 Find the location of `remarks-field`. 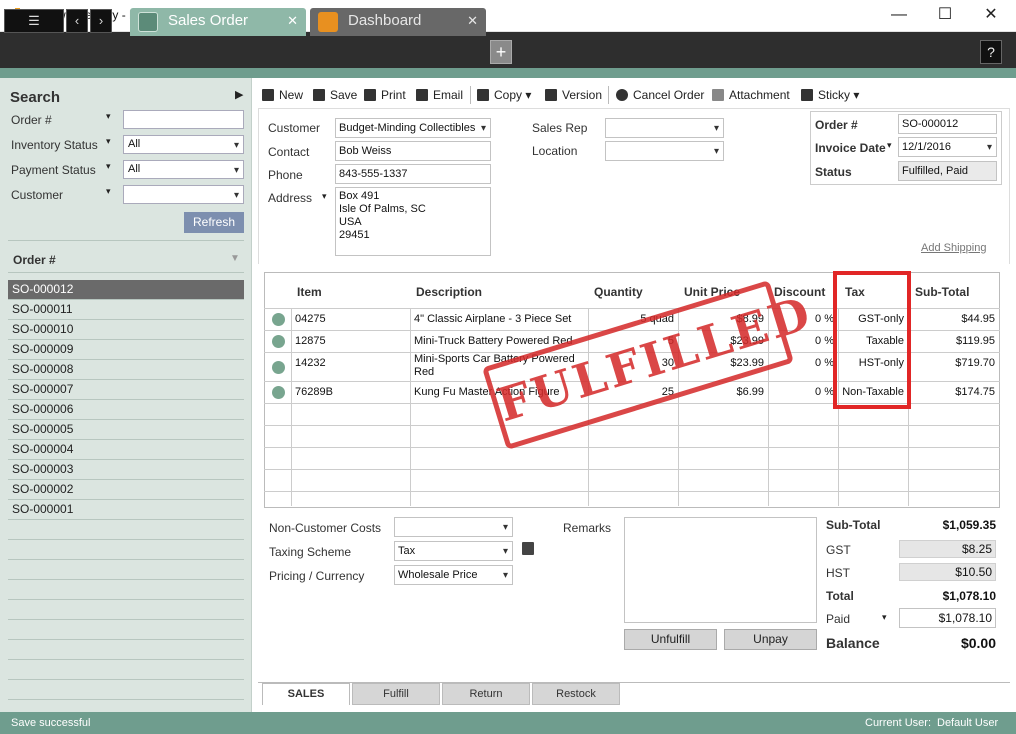

remarks-field is located at coordinates (720, 570).